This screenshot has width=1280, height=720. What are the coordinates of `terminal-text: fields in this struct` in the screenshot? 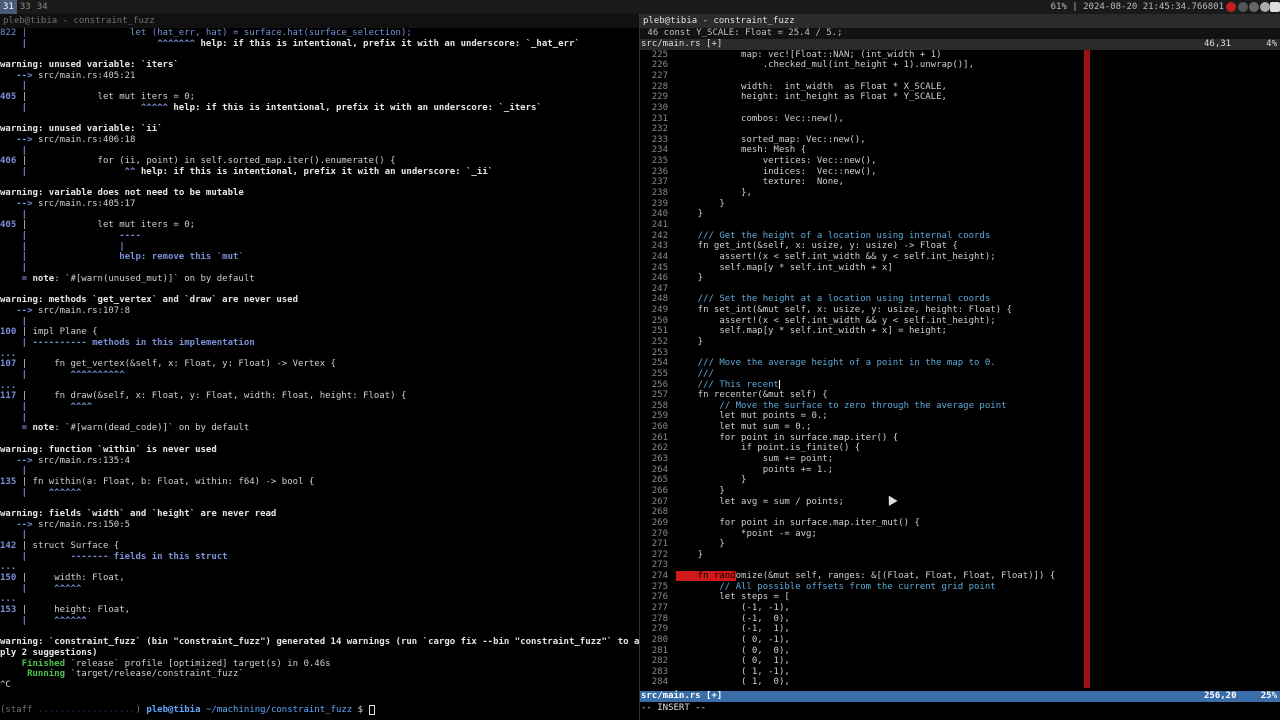 It's located at (170, 556).